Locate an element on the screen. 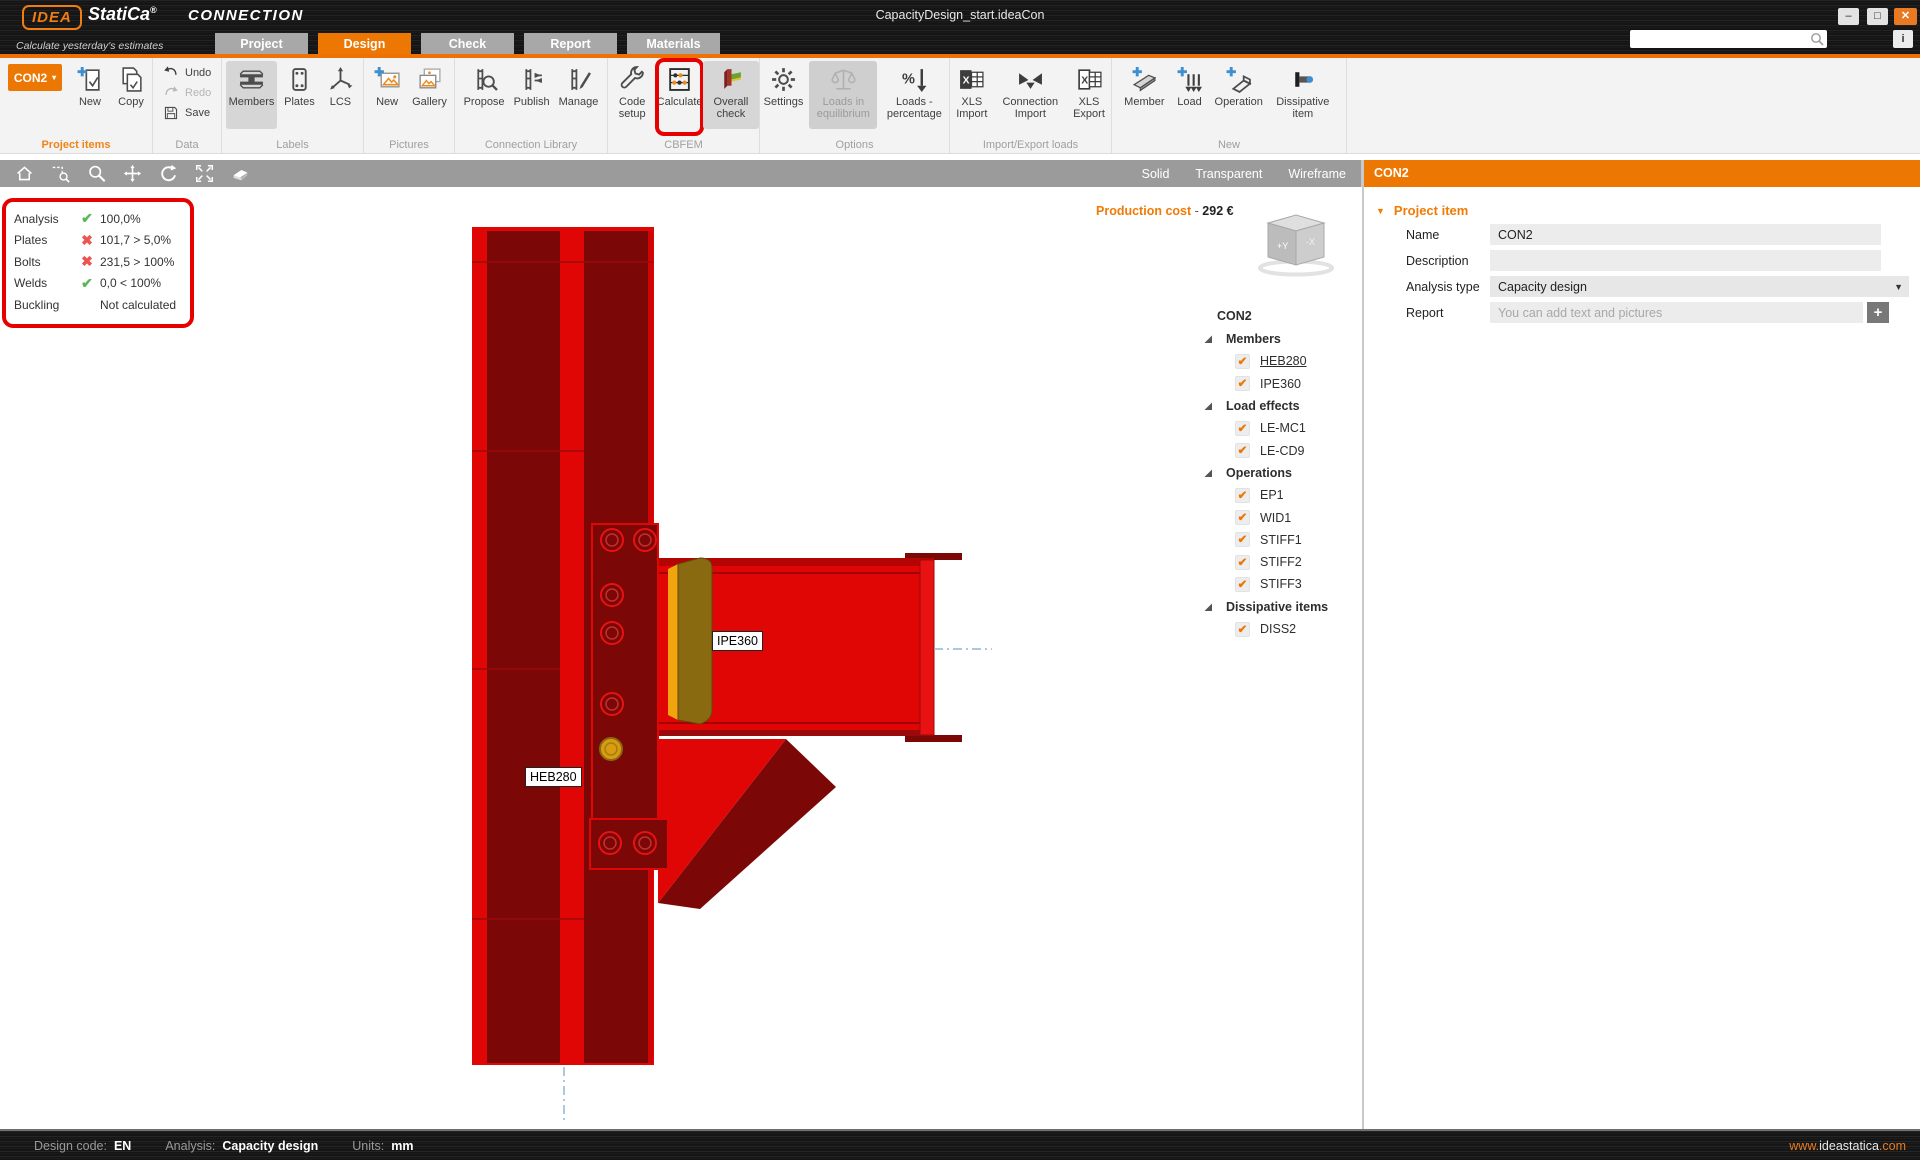 Image resolution: width=1920 pixels, height=1160 pixels. ribbon-button-loads-percentage: % Loads - percentage is located at coordinates (914, 95).